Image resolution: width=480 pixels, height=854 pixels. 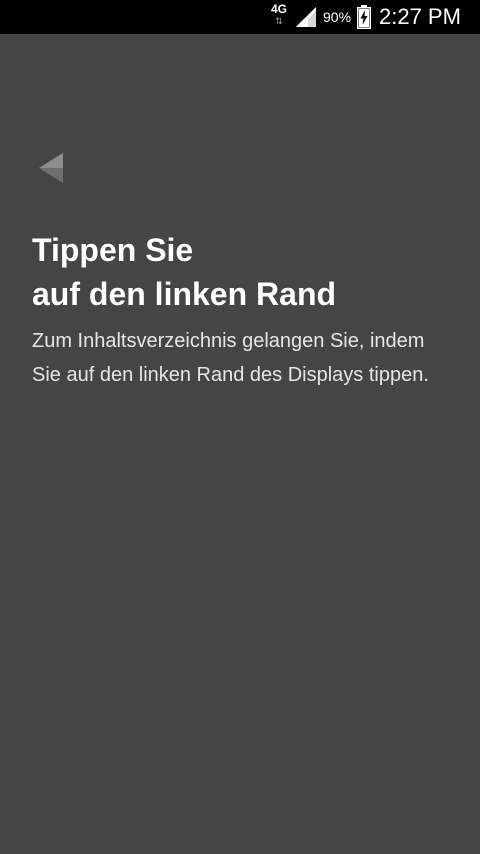 What do you see at coordinates (240, 17) in the screenshot?
I see `status-bar: 4G ⇅ 90% 2:27 PM` at bounding box center [240, 17].